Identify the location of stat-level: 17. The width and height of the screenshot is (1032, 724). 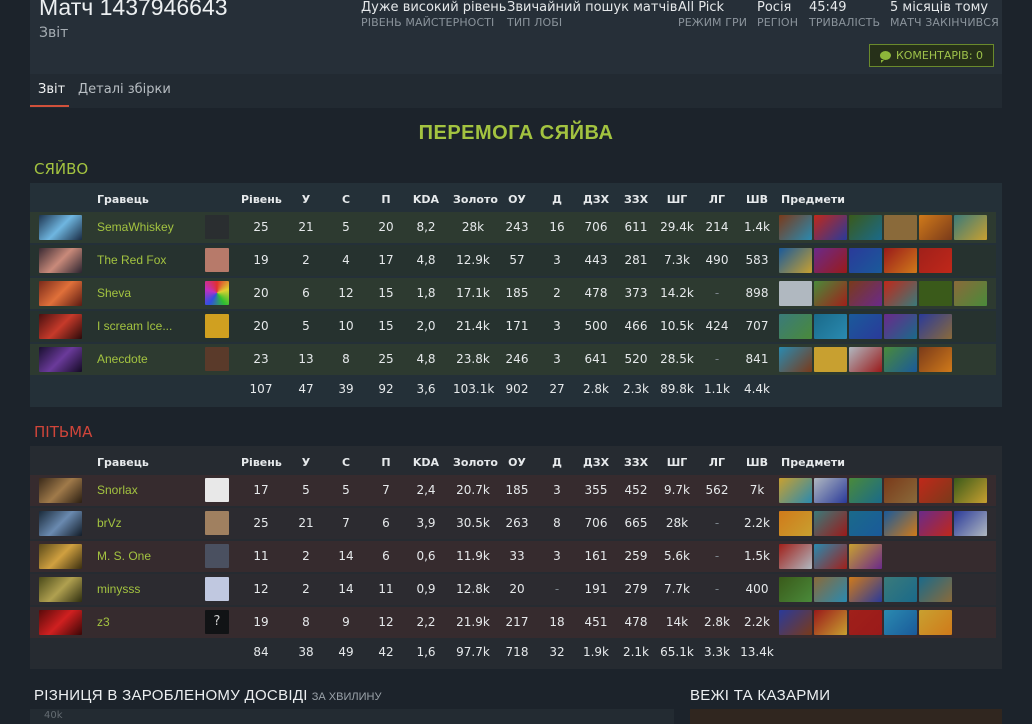
(261, 490).